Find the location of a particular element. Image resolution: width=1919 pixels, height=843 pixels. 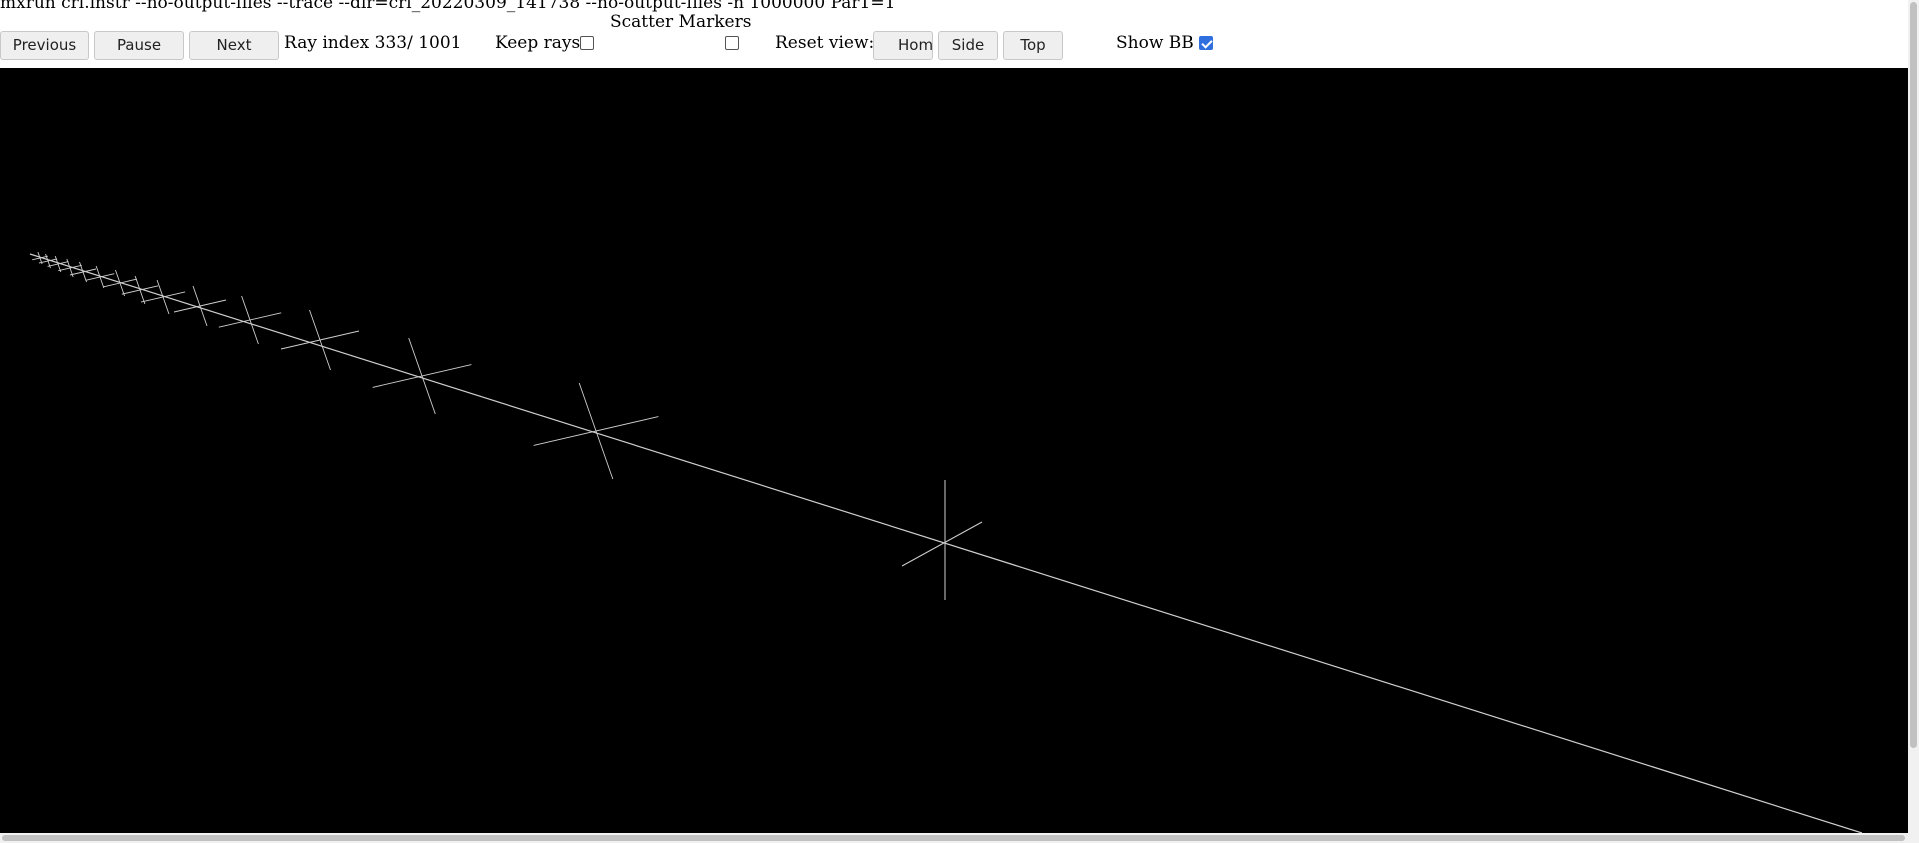

next-button: Next is located at coordinates (234, 45).